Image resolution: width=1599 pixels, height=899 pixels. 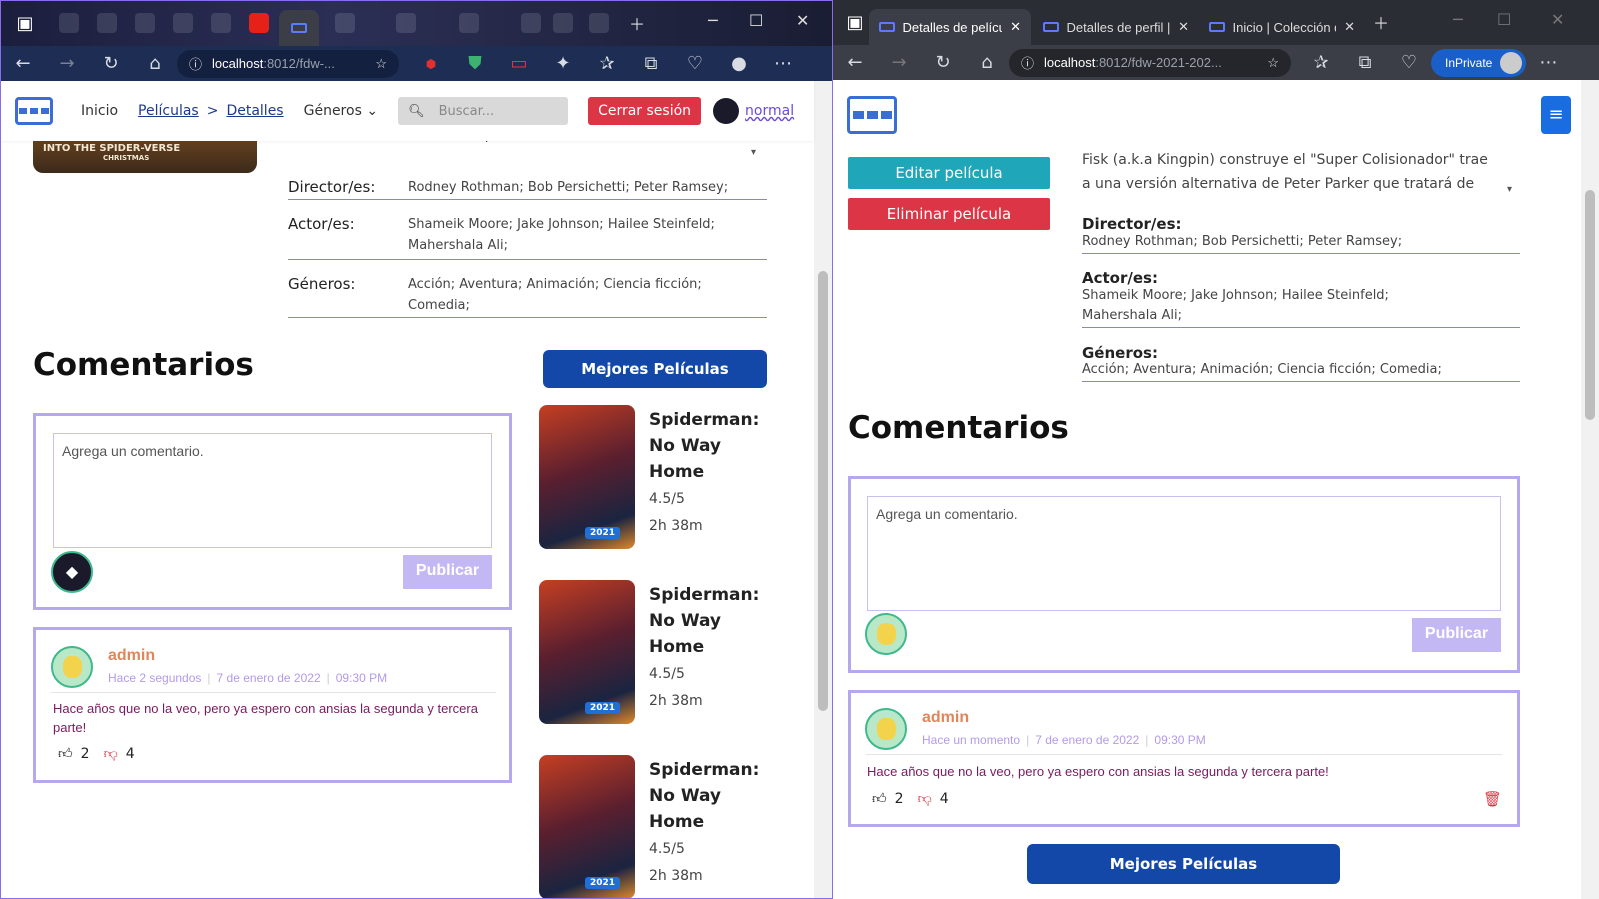 I want to click on comment-time: 09:30 PM, so click(x=1180, y=740).